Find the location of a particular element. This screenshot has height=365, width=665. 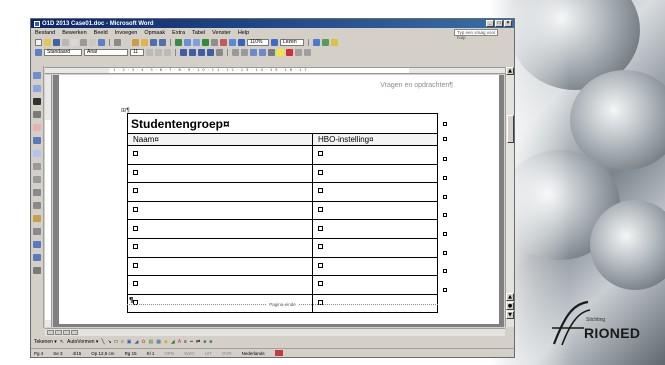

close-button: × is located at coordinates (508, 23).